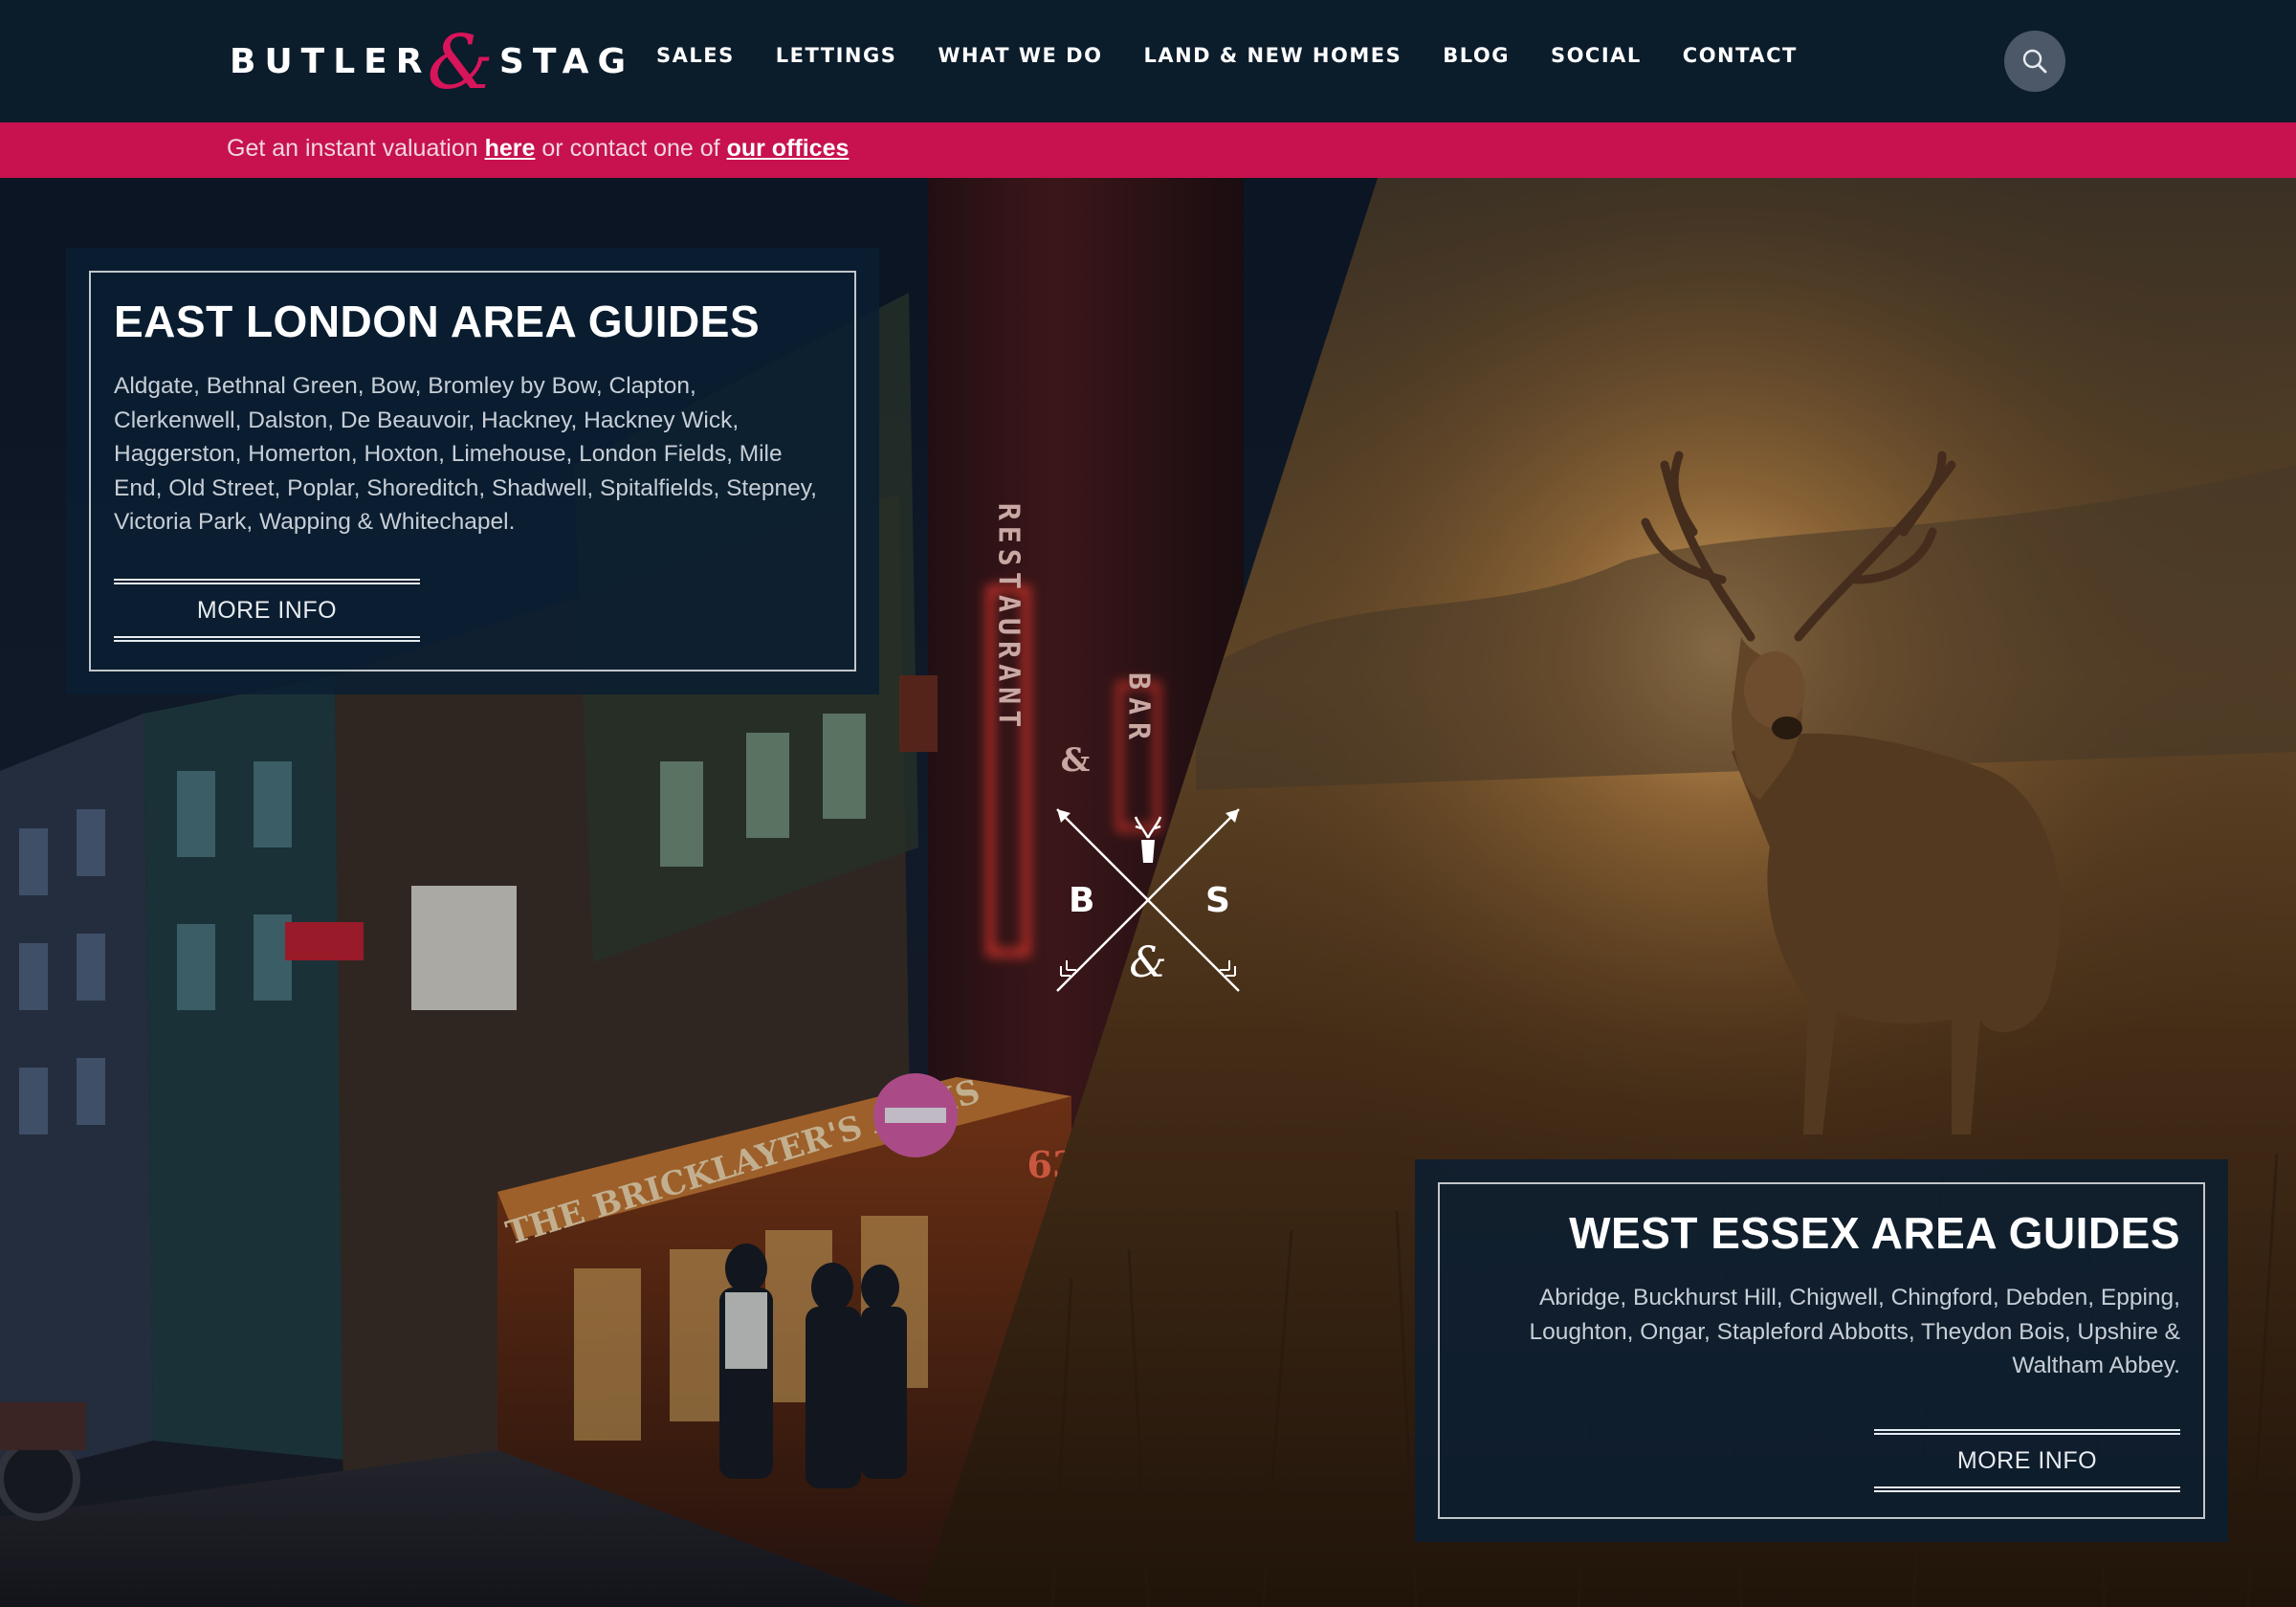 The height and width of the screenshot is (1607, 2296). What do you see at coordinates (1874, 1233) in the screenshot?
I see `west-essex-guide-title: WEST ESSEX AREA GUIDES` at bounding box center [1874, 1233].